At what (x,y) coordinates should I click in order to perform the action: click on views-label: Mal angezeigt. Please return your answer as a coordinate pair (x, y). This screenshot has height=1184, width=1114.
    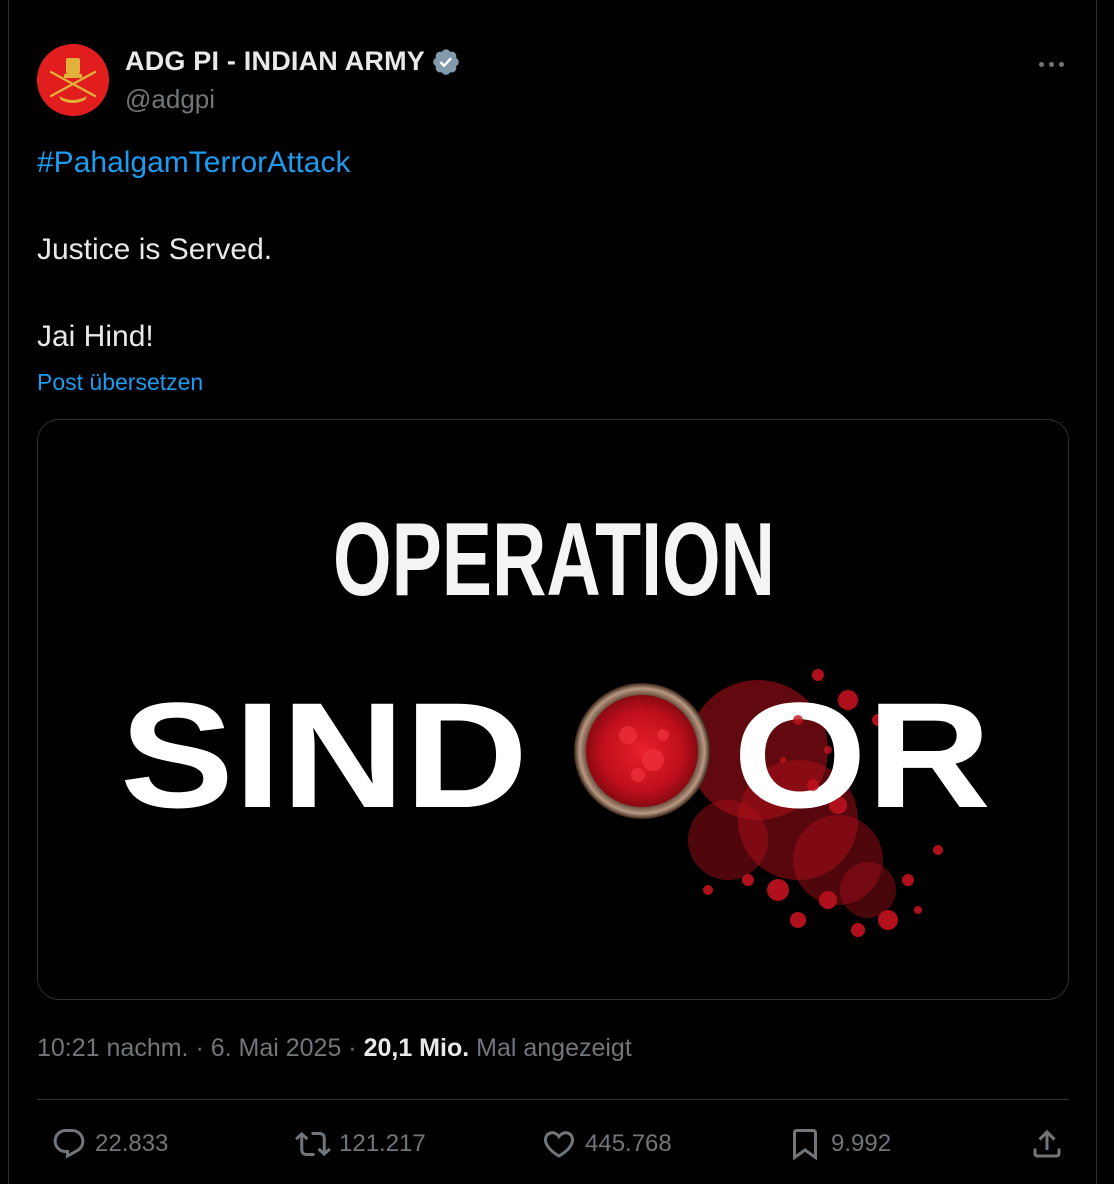
    Looking at the image, I should click on (554, 1048).